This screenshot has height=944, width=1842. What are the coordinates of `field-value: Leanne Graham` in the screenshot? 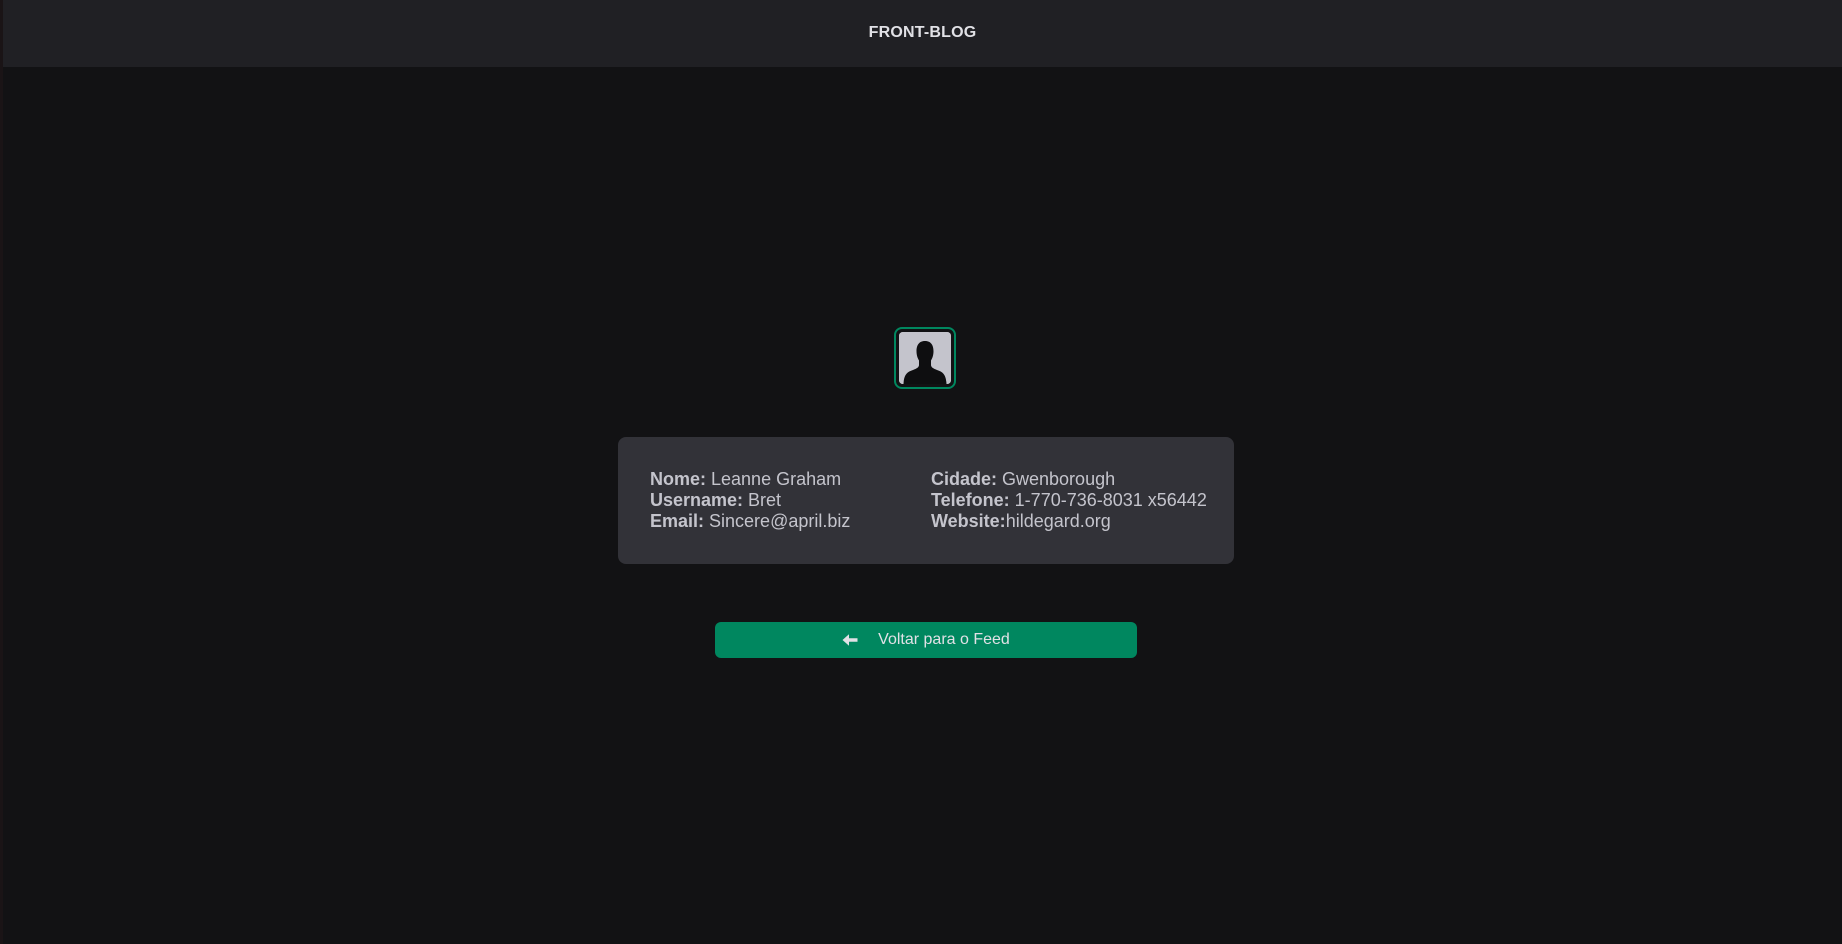 It's located at (774, 479).